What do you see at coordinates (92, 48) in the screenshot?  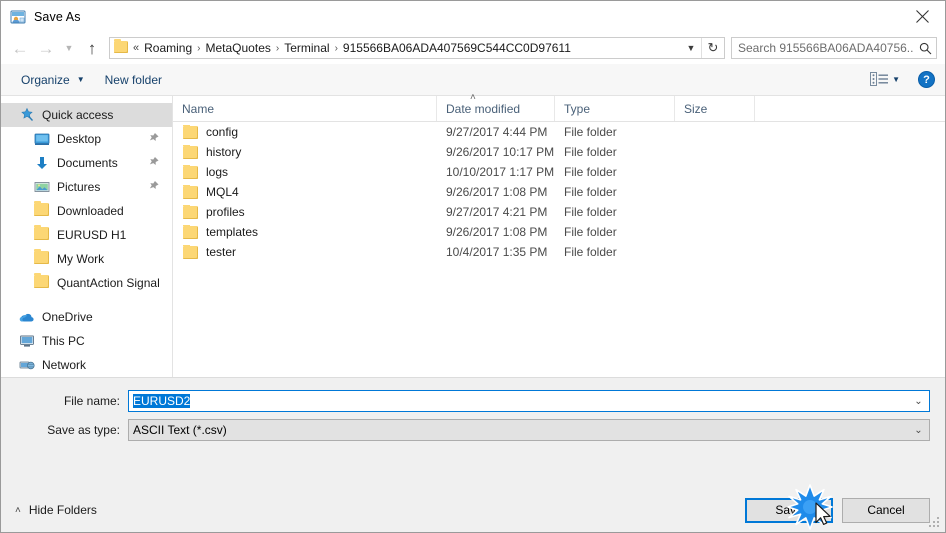 I see `up-arrow-icon: ↑` at bounding box center [92, 48].